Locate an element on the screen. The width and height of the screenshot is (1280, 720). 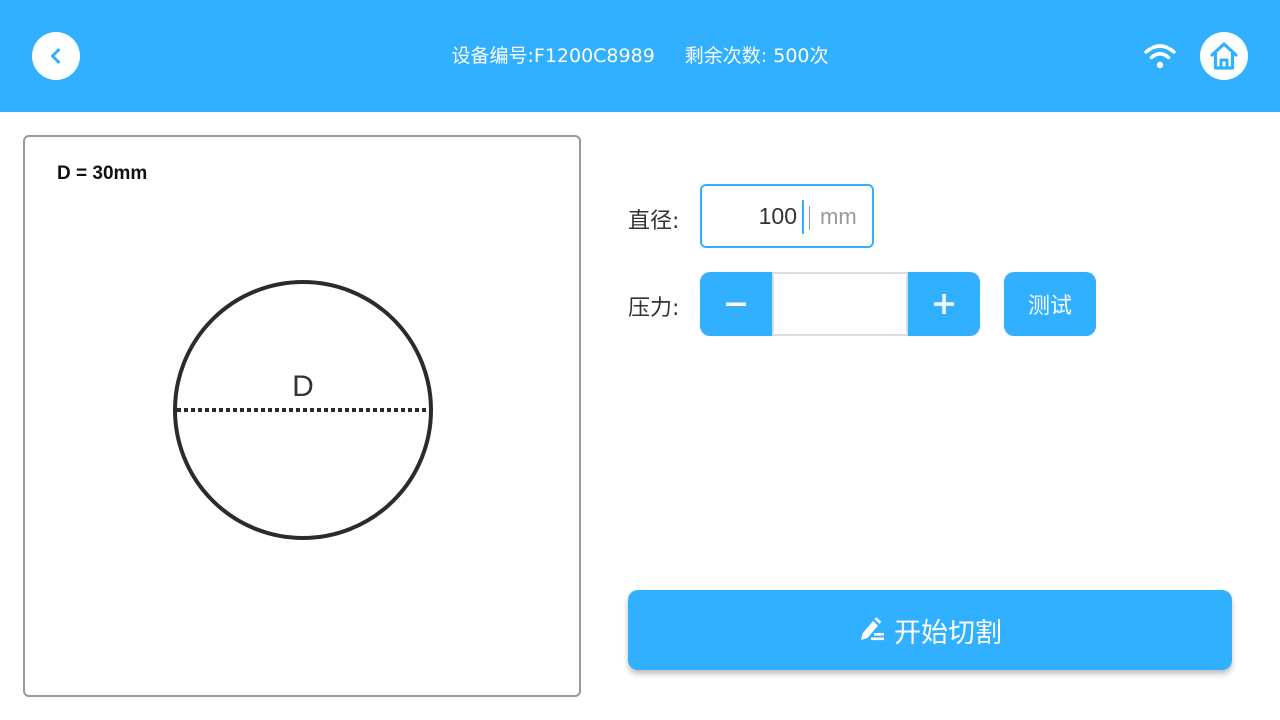
start-cutting-label: 开始切割 is located at coordinates (948, 633).